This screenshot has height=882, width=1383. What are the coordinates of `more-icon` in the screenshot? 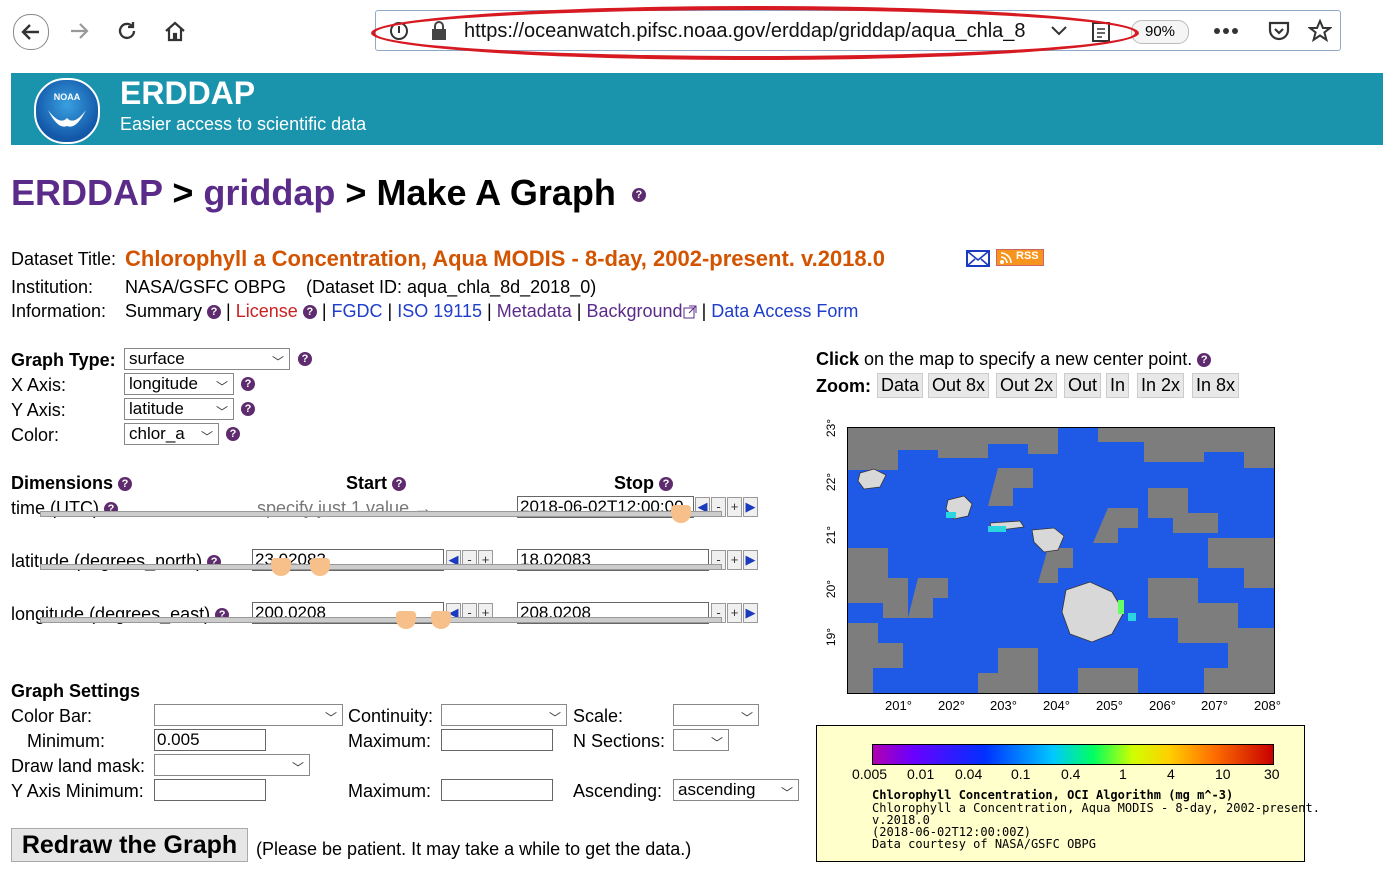 It's located at (1226, 31).